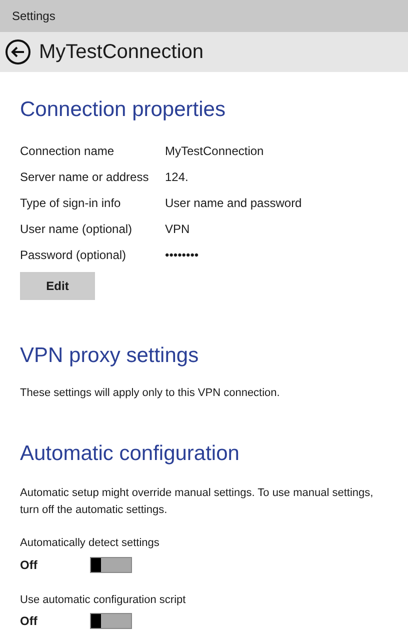 The image size is (408, 640). Describe the element at coordinates (130, 453) in the screenshot. I see `section-heading: Automatic configuration` at that location.